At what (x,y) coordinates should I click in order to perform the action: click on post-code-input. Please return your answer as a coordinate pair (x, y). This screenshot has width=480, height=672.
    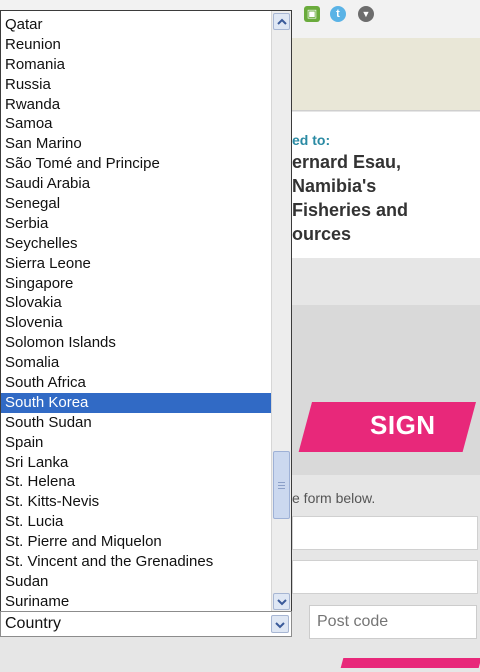
    Looking at the image, I should click on (393, 622).